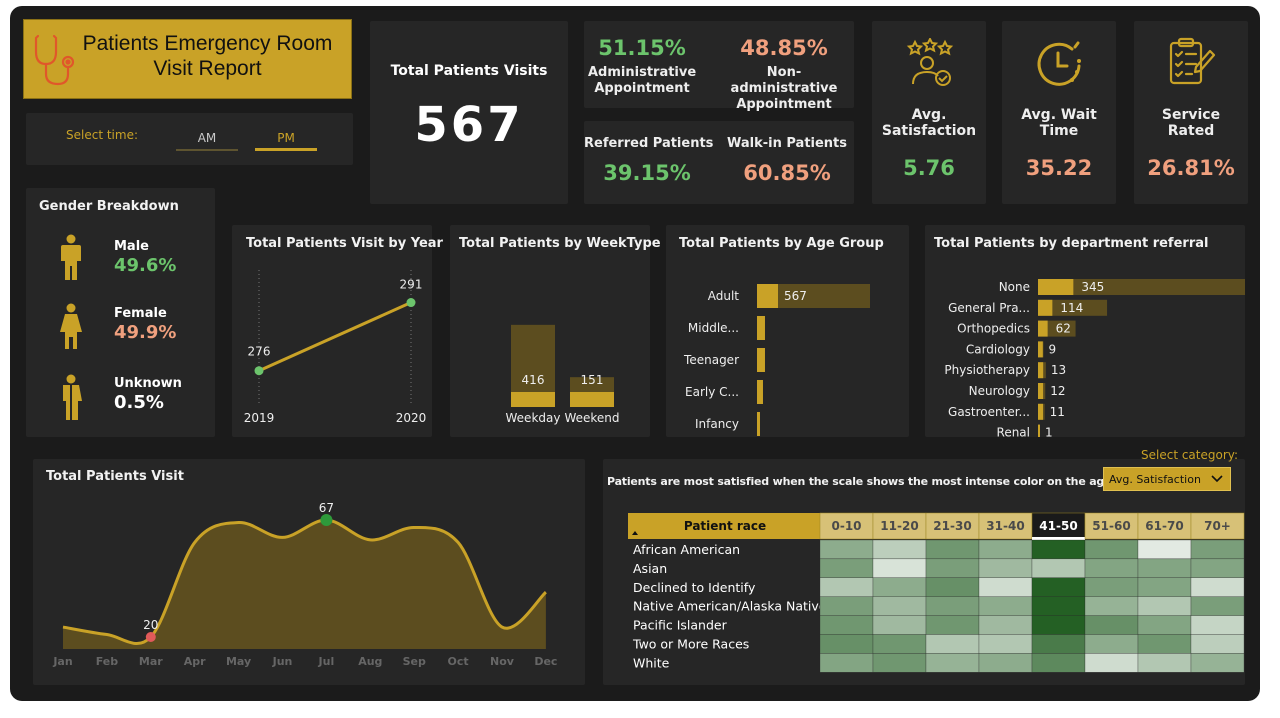  I want to click on referred-pct: 39.15%, so click(647, 173).